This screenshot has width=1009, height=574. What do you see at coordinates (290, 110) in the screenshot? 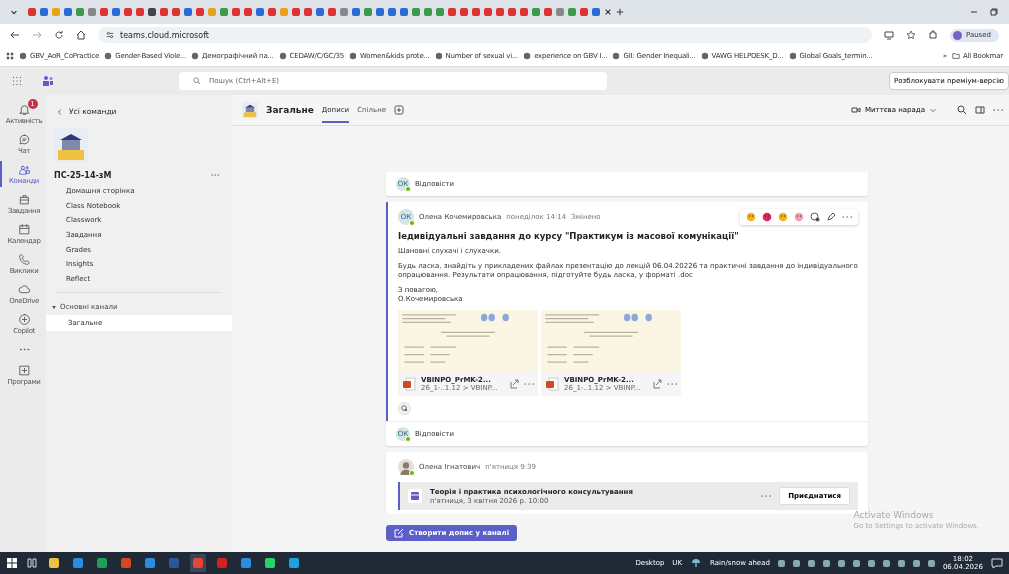
I see `channel-title: Загальне` at bounding box center [290, 110].